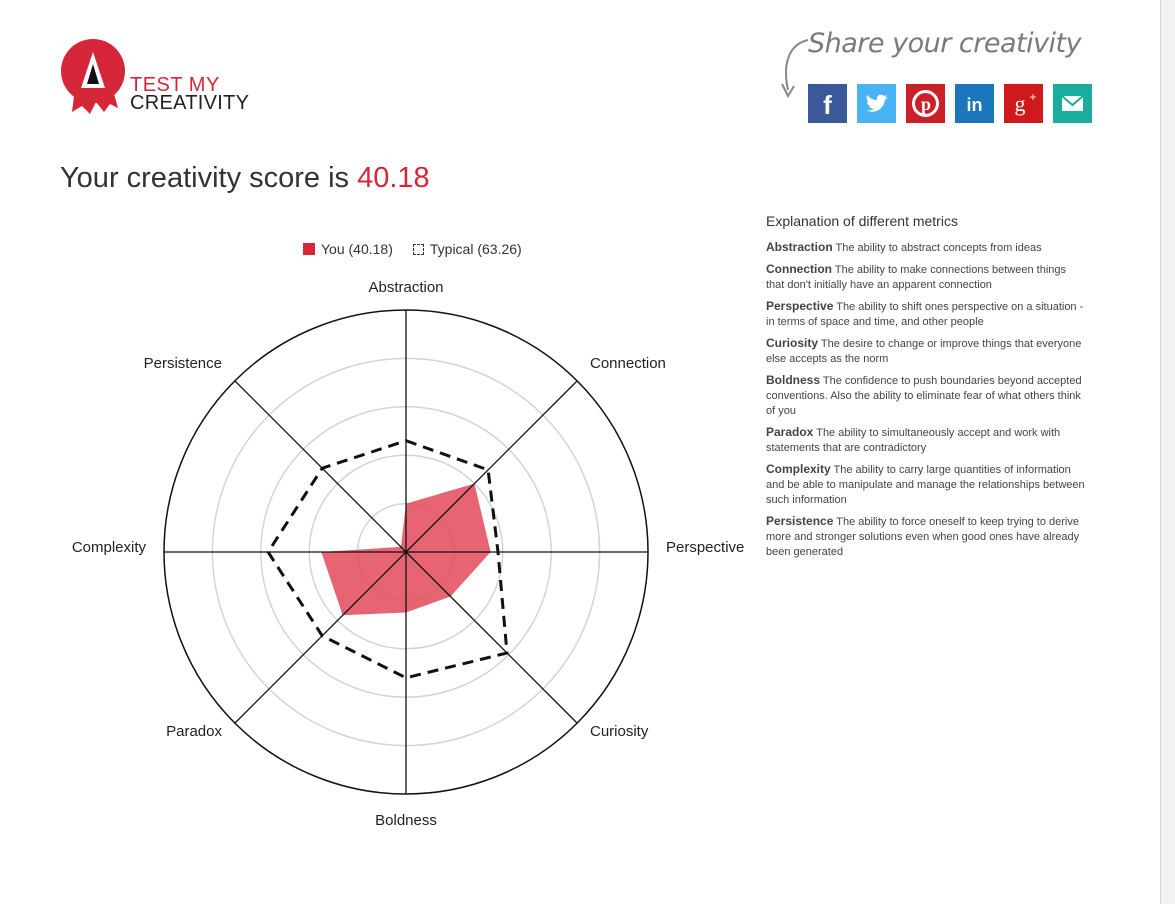 The width and height of the screenshot is (1175, 904). I want to click on metric-name: Abstraction, so click(799, 247).